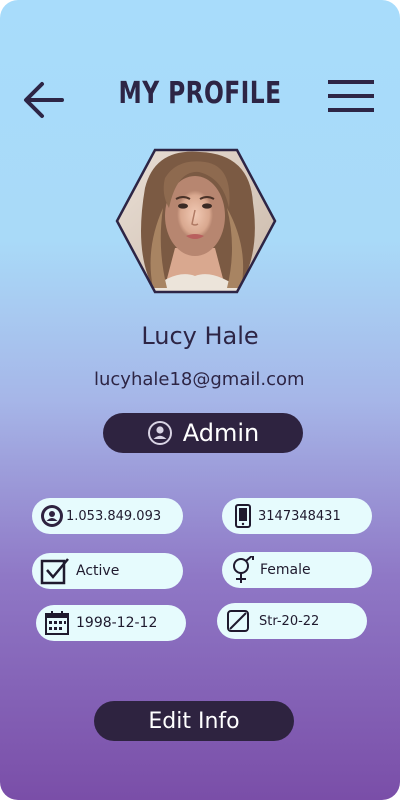  Describe the element at coordinates (285, 570) in the screenshot. I see `gender-value: Female` at that location.